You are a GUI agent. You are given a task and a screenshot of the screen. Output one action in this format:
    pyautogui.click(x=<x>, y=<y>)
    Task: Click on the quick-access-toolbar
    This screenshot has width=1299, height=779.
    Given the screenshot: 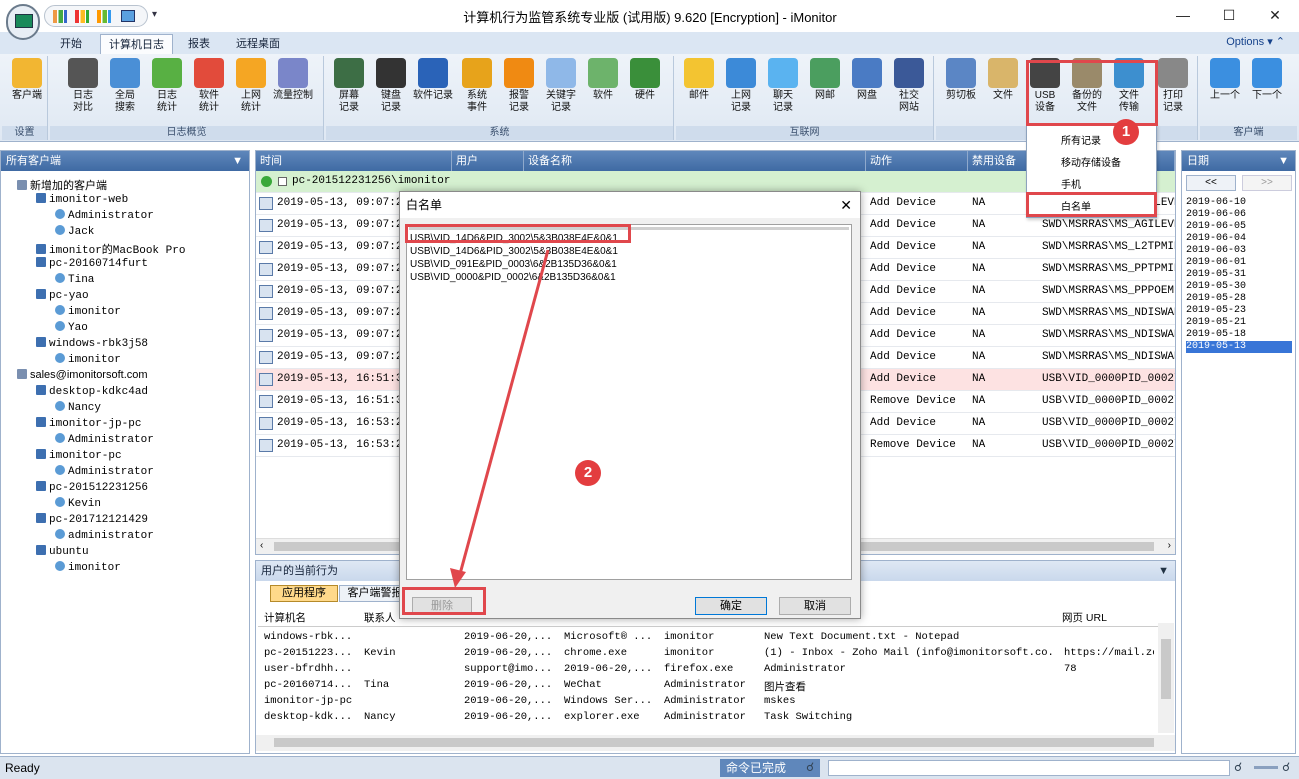 What is the action you would take?
    pyautogui.click(x=96, y=16)
    